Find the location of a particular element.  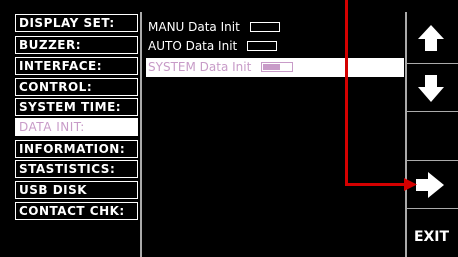

annotation-line-vertical is located at coordinates (346, 93).